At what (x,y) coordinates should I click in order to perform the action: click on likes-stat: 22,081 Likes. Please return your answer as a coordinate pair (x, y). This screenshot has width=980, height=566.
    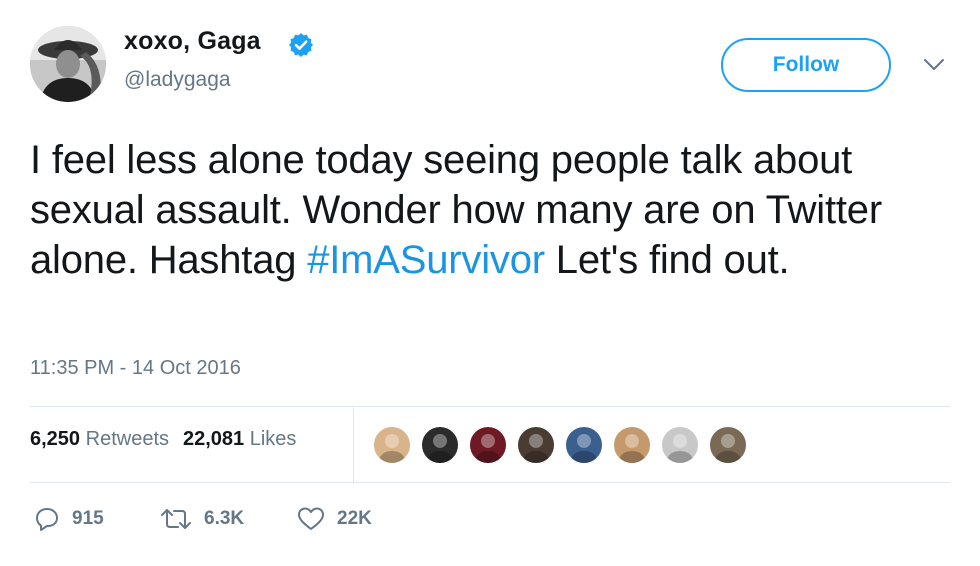
    Looking at the image, I should click on (239, 439).